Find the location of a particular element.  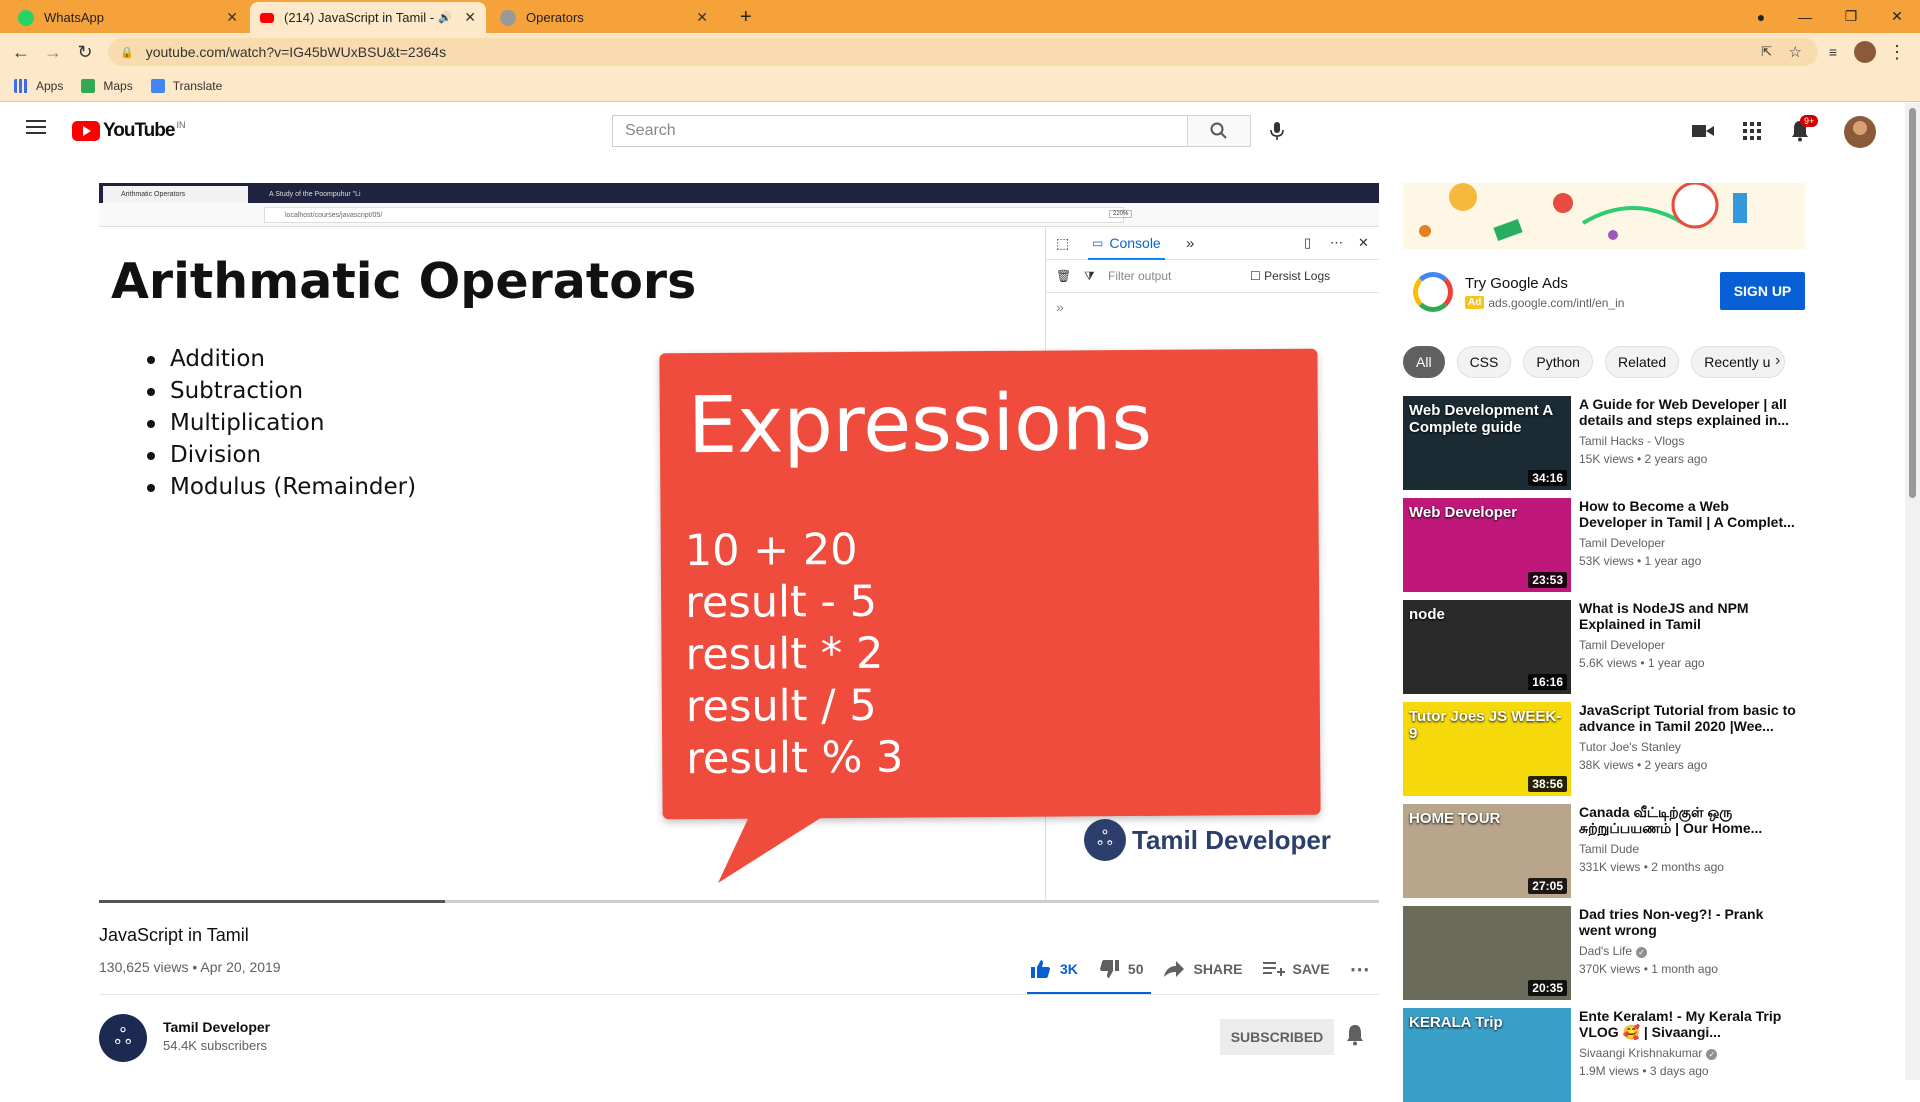

recommended-channel-name: Tutor Joe's Stanley is located at coordinates (1630, 747).